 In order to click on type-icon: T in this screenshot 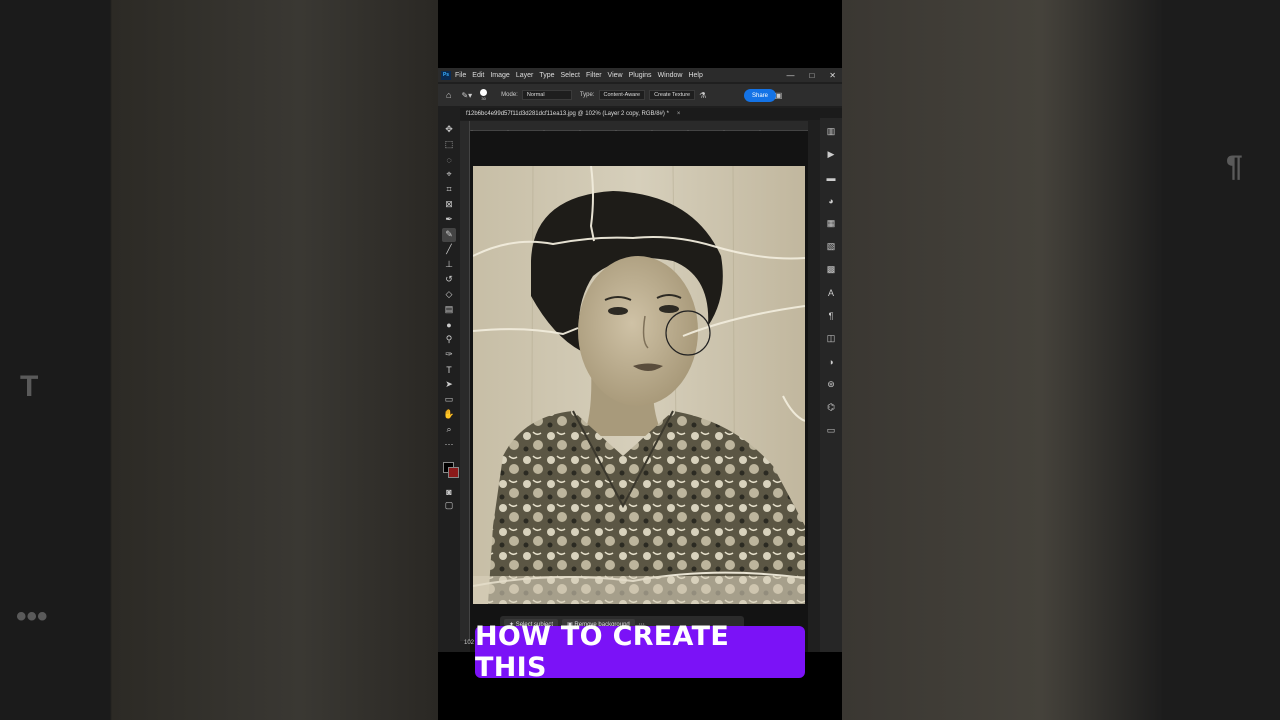, I will do `click(449, 370)`.